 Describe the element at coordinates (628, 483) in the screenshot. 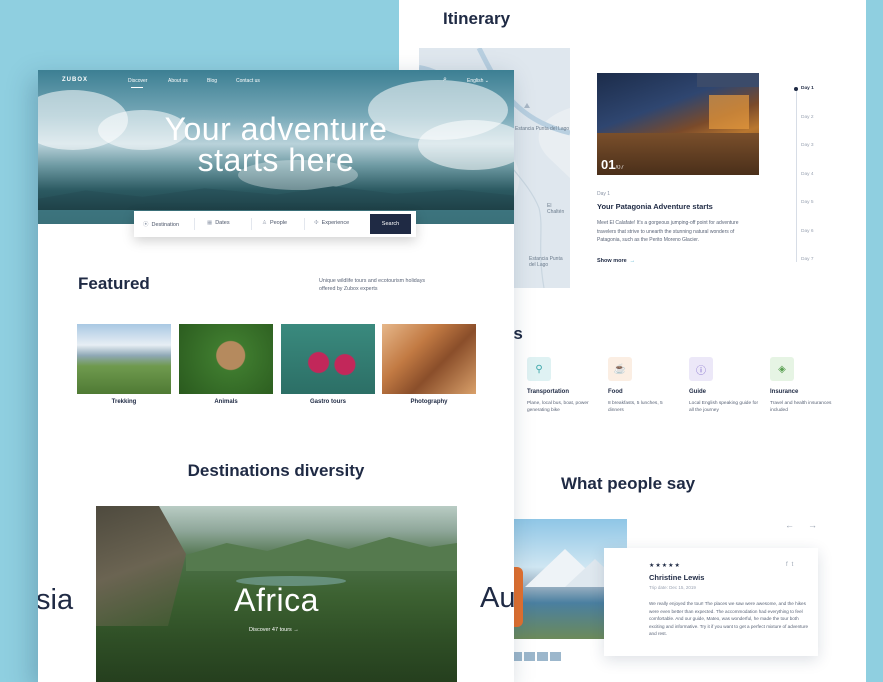

I see `testimonials-title: What people say` at that location.